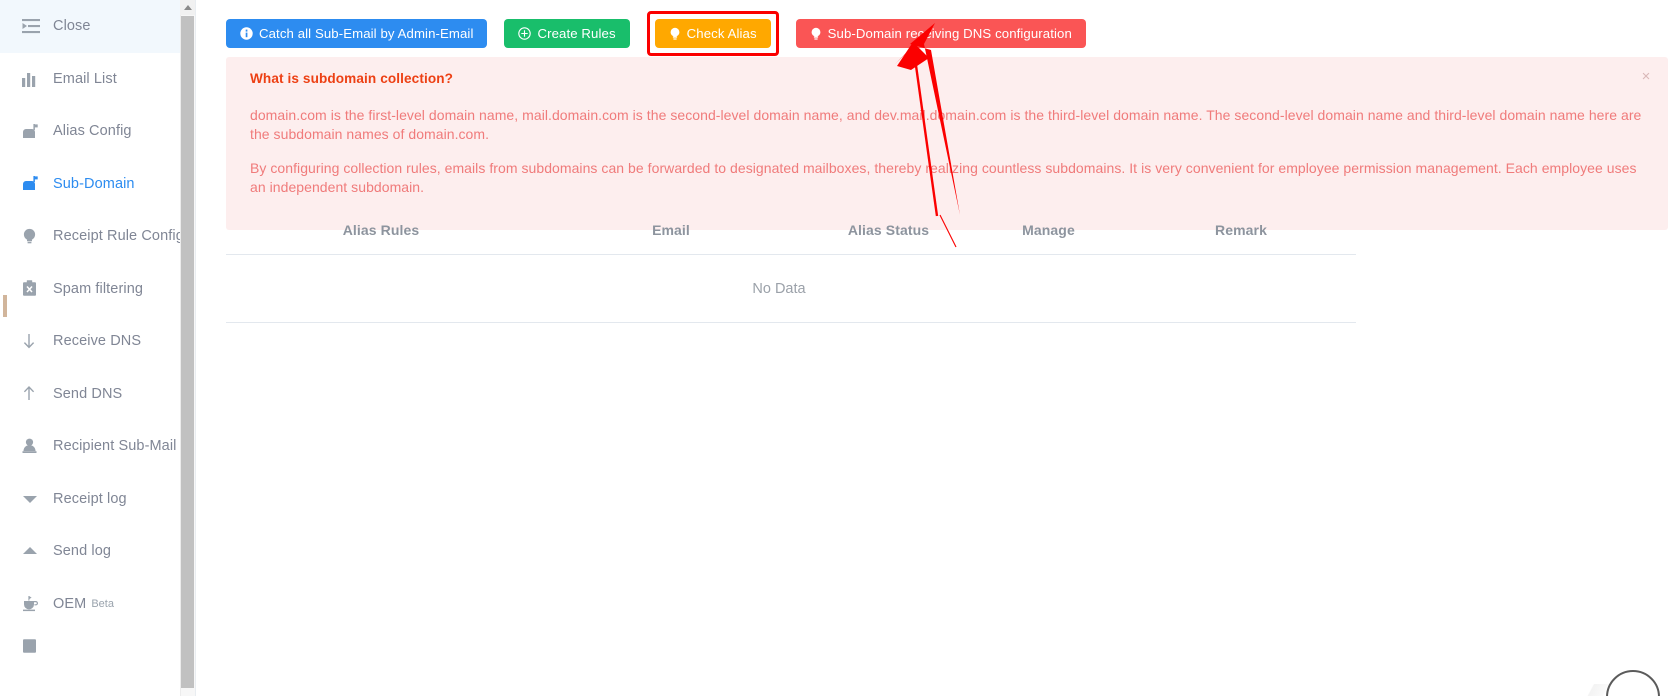 Image resolution: width=1668 pixels, height=696 pixels. I want to click on empty-state-text: No Data, so click(779, 288).